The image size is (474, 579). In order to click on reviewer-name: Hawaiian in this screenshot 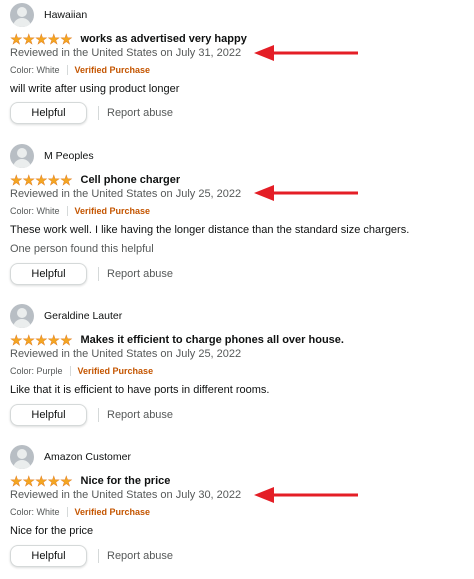, I will do `click(66, 15)`.